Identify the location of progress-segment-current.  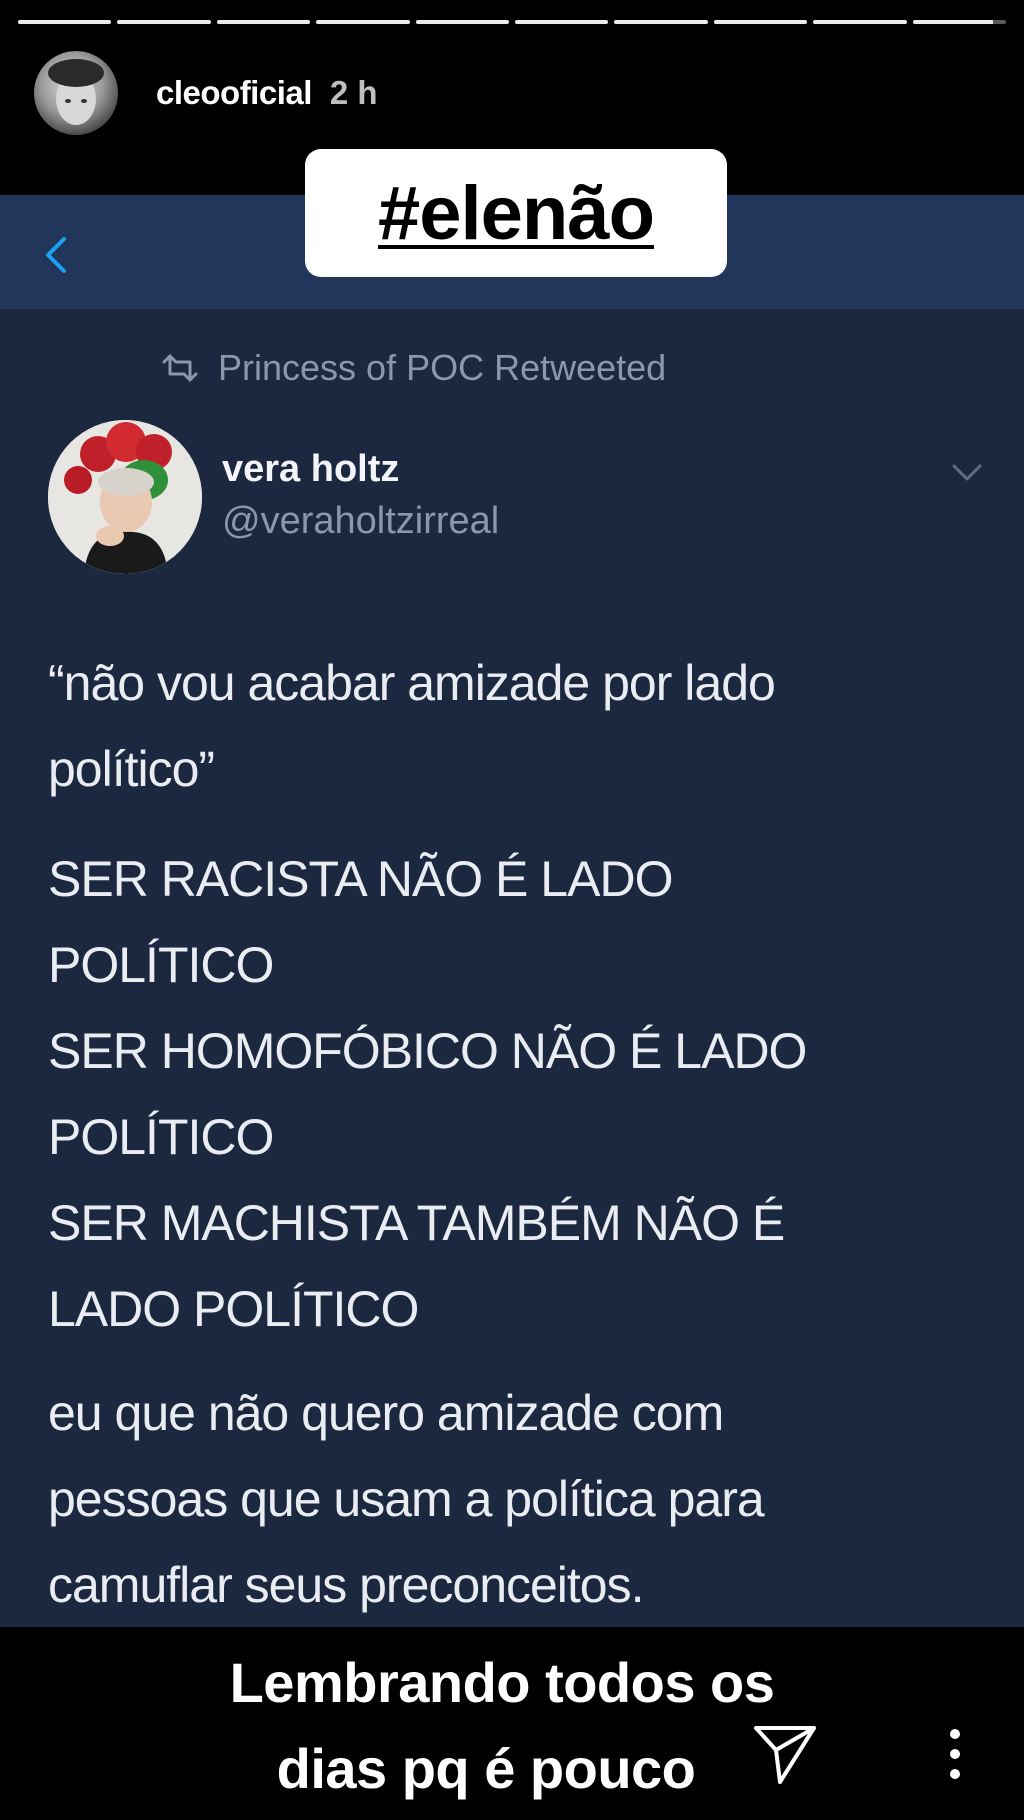
(959, 22).